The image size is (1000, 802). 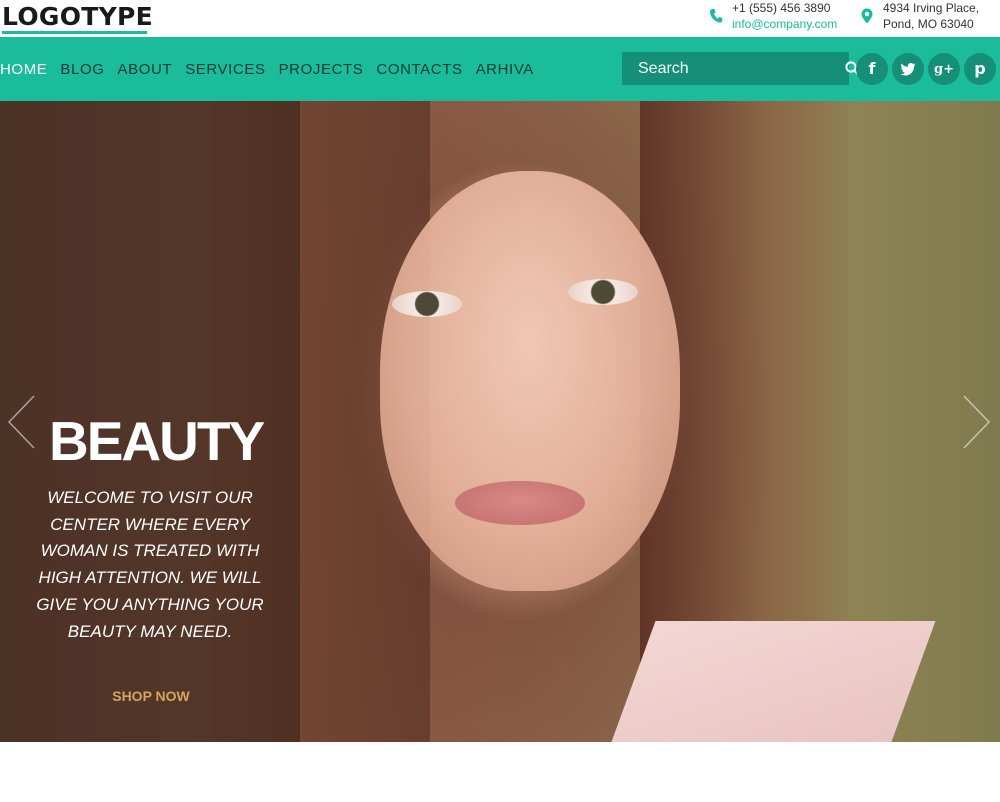 I want to click on hero-title: BEAUTY, so click(x=157, y=441).